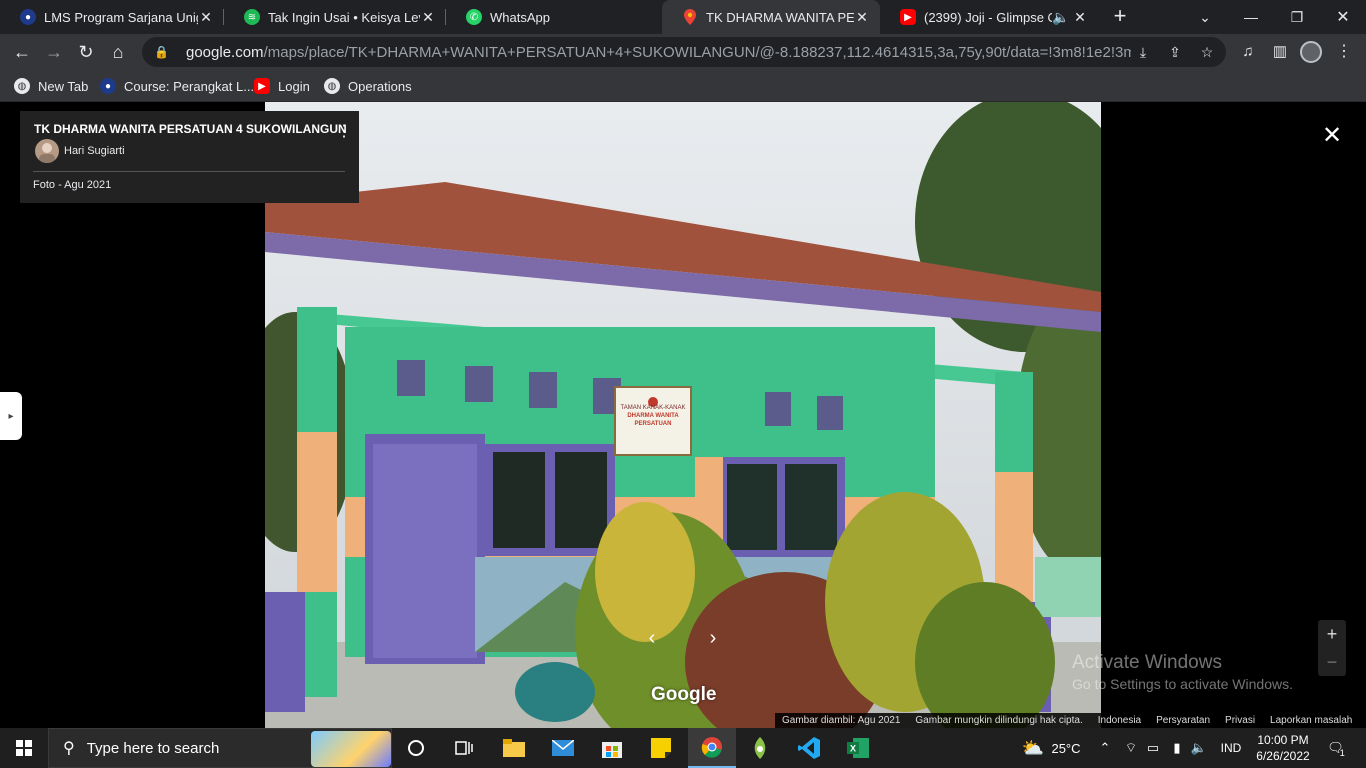  I want to click on volume-icon: 🔈, so click(1199, 748).